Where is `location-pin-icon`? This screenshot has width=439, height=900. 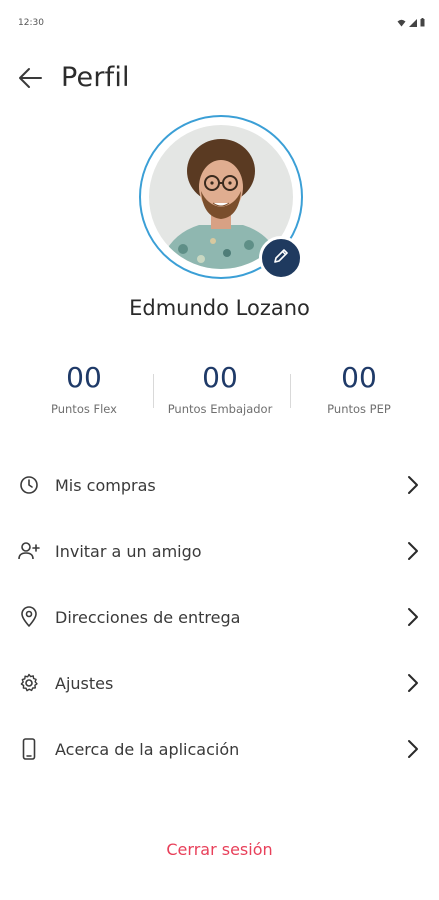 location-pin-icon is located at coordinates (29, 617).